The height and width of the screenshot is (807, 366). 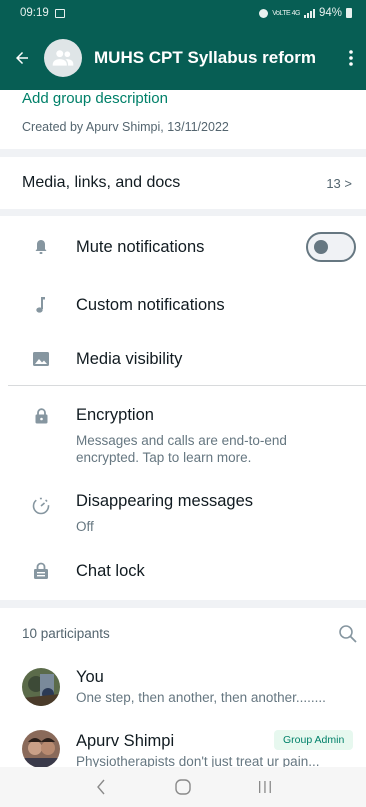 I want to click on app-bar: MUHS CPT Syllabus reform, so click(x=183, y=58).